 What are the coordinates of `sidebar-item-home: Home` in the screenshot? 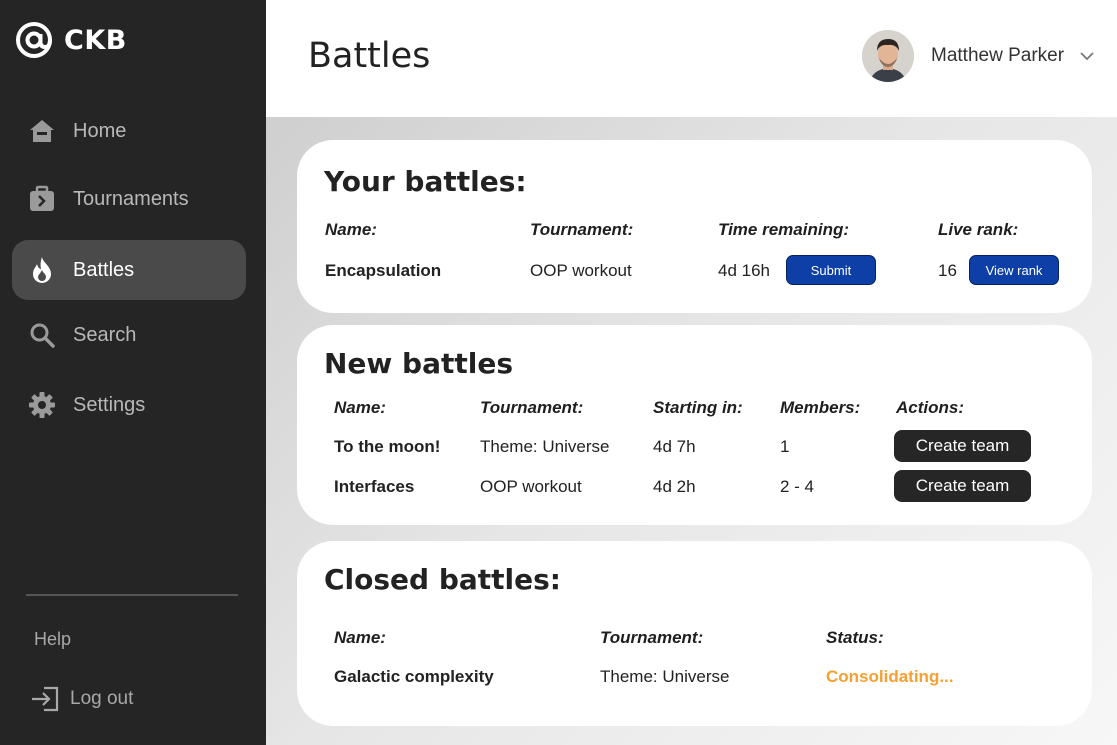 It's located at (129, 131).